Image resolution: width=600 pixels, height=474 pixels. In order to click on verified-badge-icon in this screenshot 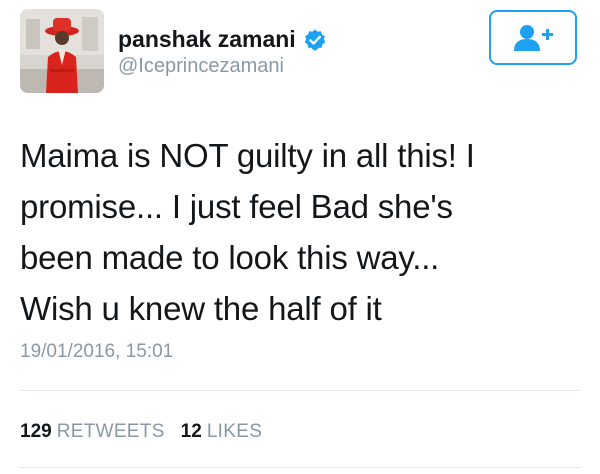, I will do `click(315, 40)`.